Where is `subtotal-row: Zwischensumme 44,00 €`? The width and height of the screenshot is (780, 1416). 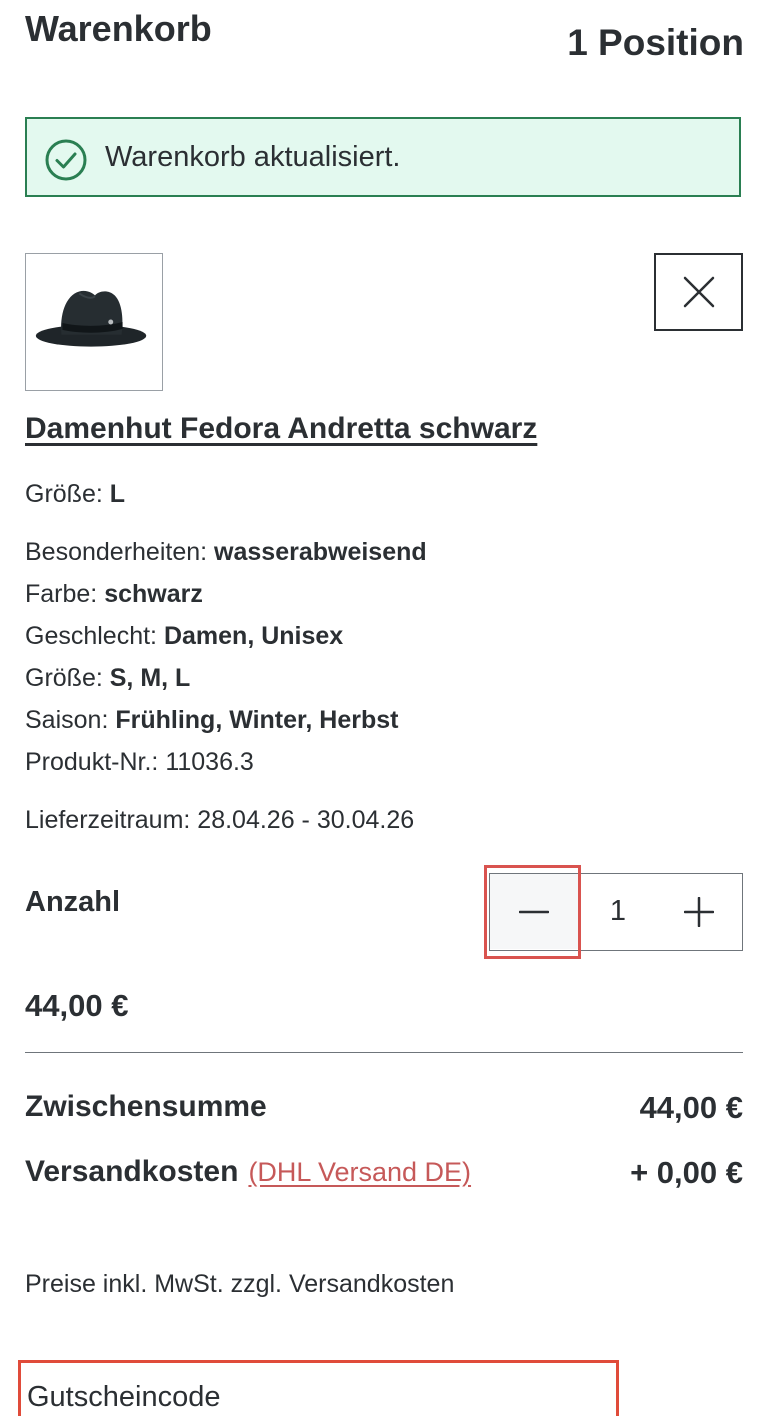 subtotal-row: Zwischensumme 44,00 € is located at coordinates (384, 1110).